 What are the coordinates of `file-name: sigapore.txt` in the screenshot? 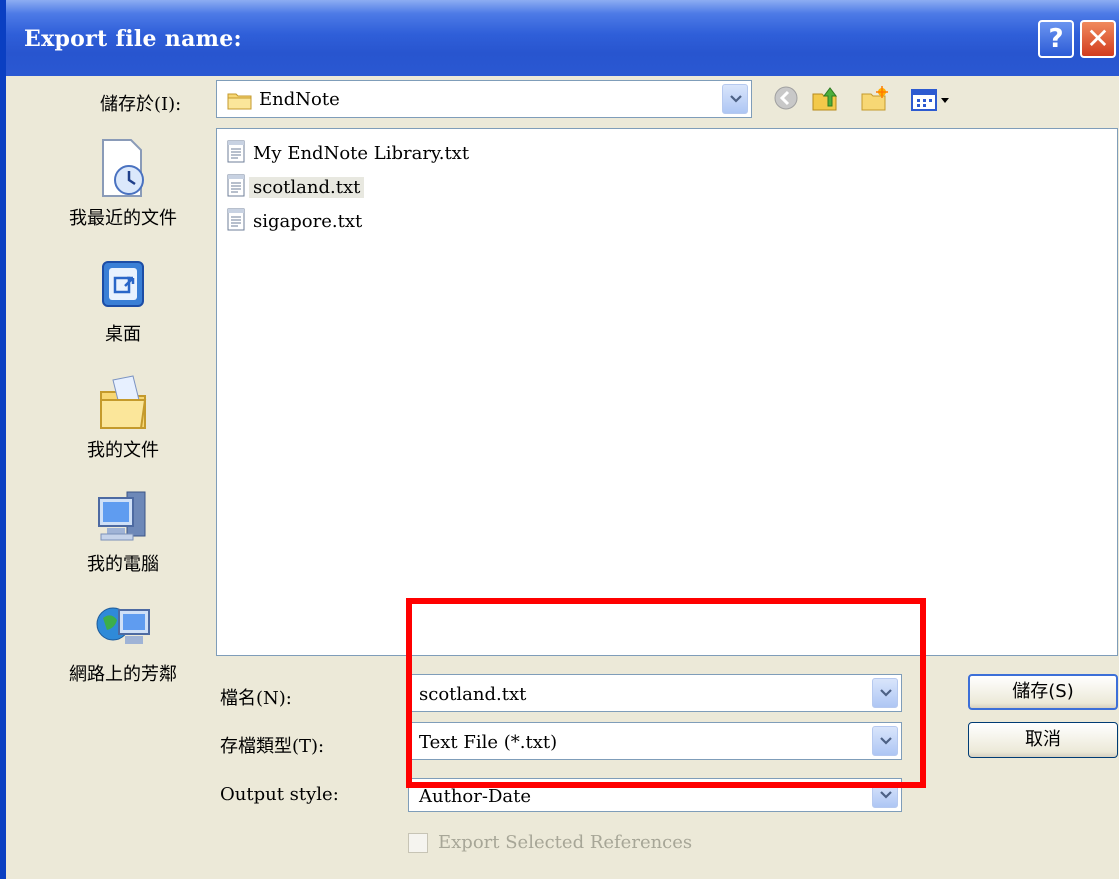 It's located at (308, 221).